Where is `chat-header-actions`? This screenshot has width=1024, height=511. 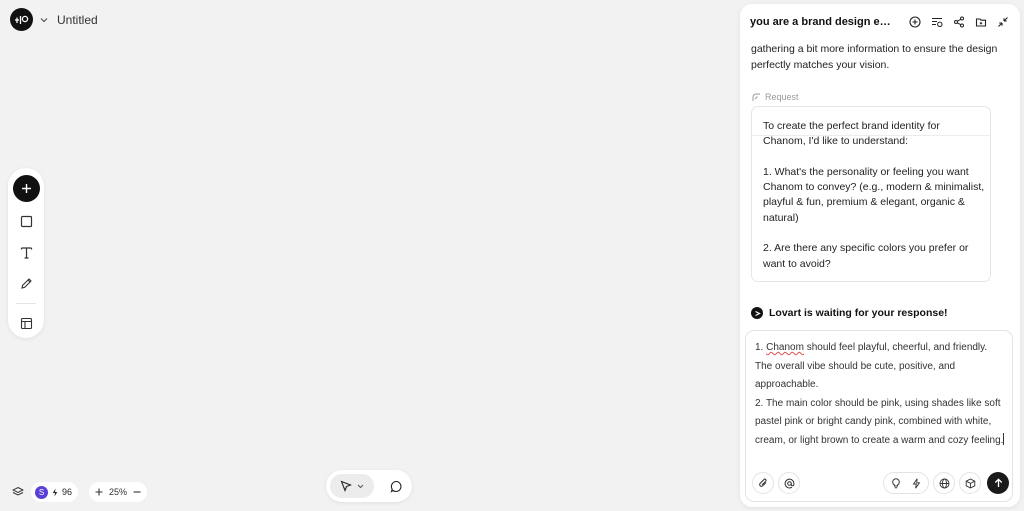
chat-header-actions is located at coordinates (958, 22).